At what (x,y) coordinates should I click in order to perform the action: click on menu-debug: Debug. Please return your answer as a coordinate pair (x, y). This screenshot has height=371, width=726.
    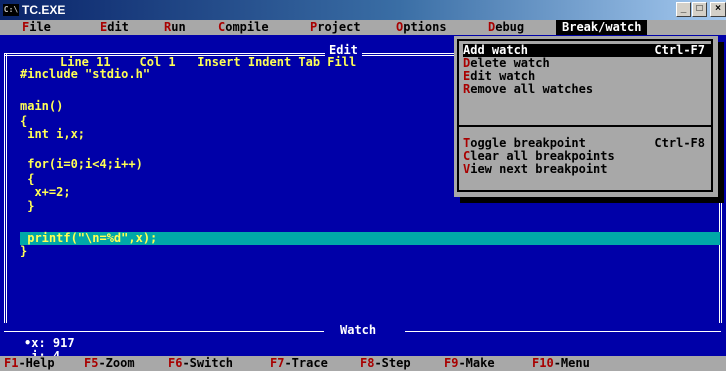
    Looking at the image, I should click on (506, 27).